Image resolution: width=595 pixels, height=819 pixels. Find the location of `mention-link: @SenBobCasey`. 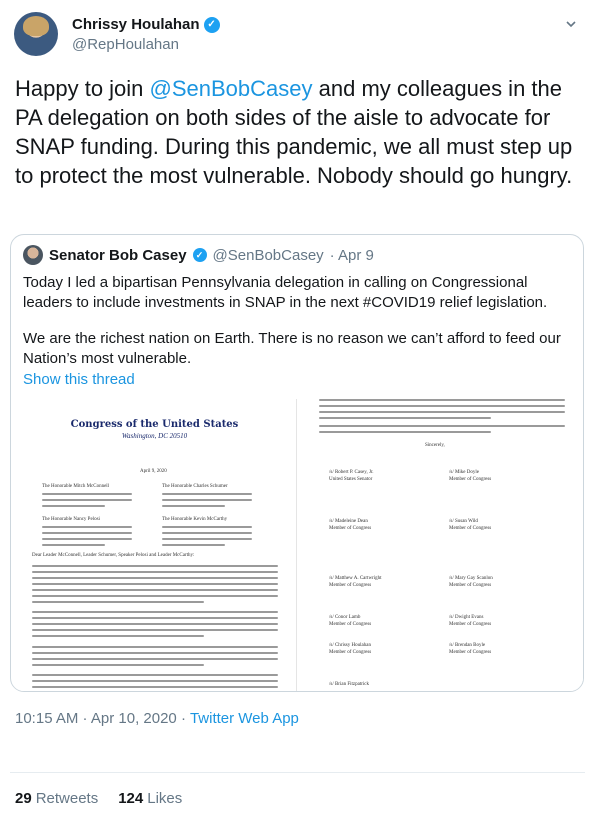

mention-link: @SenBobCasey is located at coordinates (231, 88).